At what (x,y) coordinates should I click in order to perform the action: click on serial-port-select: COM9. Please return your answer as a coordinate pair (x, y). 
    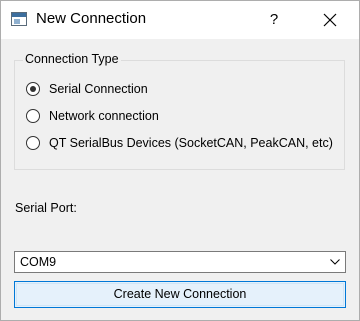
    Looking at the image, I should click on (180, 262).